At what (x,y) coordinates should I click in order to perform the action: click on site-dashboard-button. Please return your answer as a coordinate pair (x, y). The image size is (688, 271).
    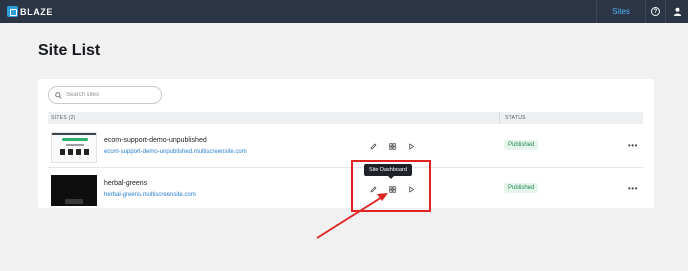
    Looking at the image, I should click on (392, 146).